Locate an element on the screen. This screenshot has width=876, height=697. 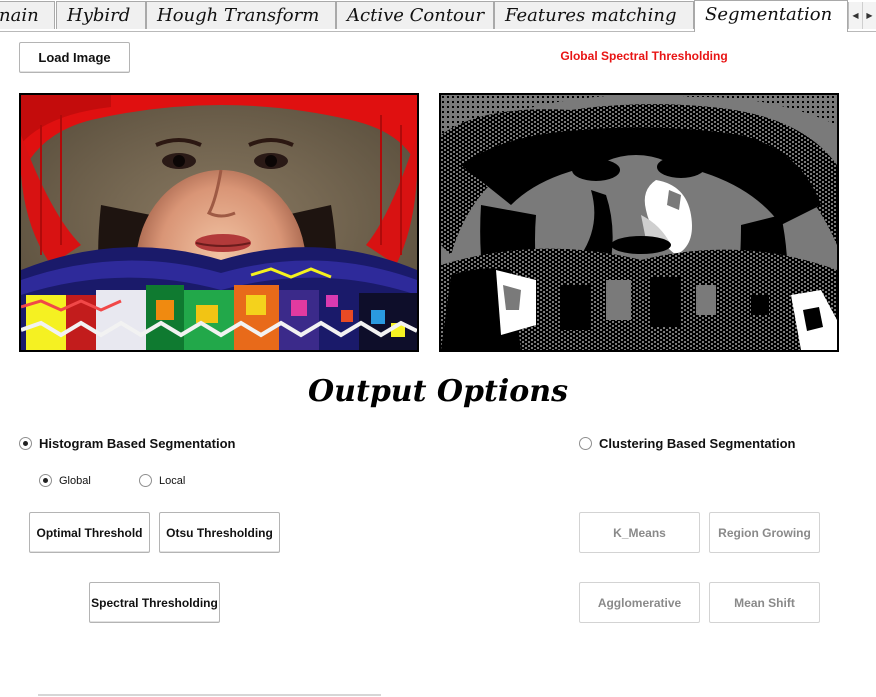
clustering-segmentation-label: Clustering Based Segmentation is located at coordinates (697, 443).